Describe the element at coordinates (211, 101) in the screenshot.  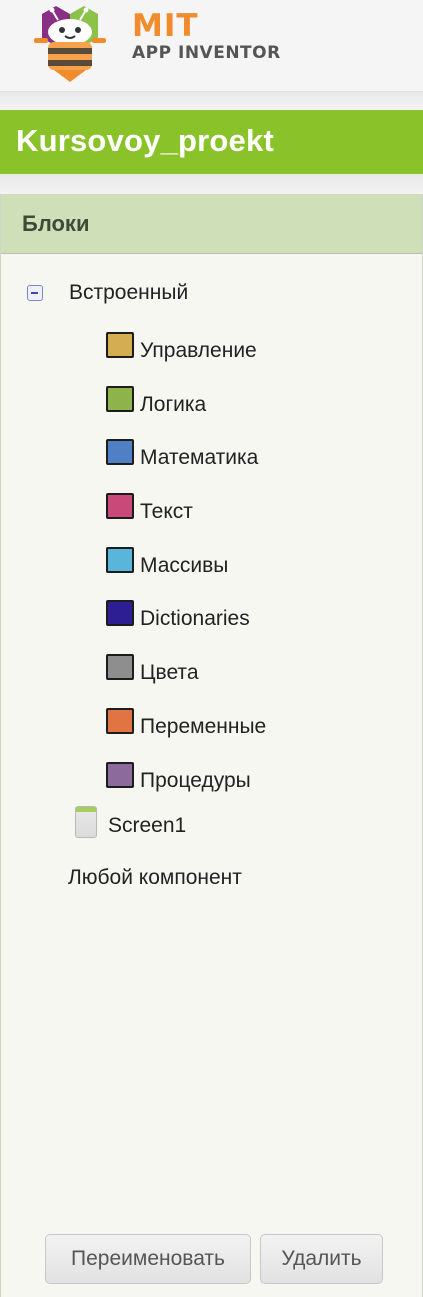
I see `header-separator` at that location.